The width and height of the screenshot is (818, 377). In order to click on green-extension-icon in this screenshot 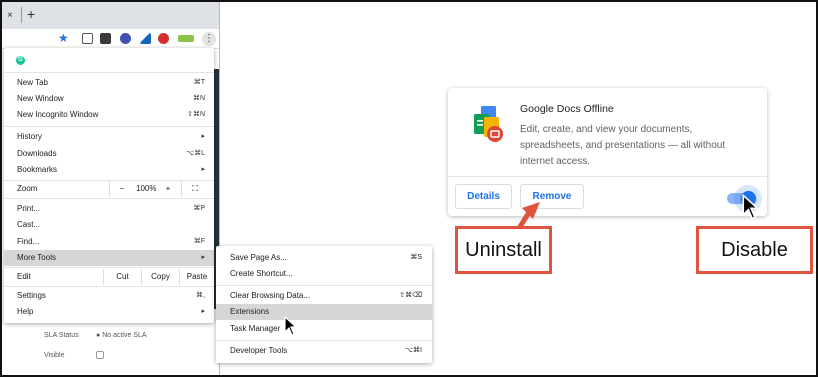, I will do `click(186, 38)`.